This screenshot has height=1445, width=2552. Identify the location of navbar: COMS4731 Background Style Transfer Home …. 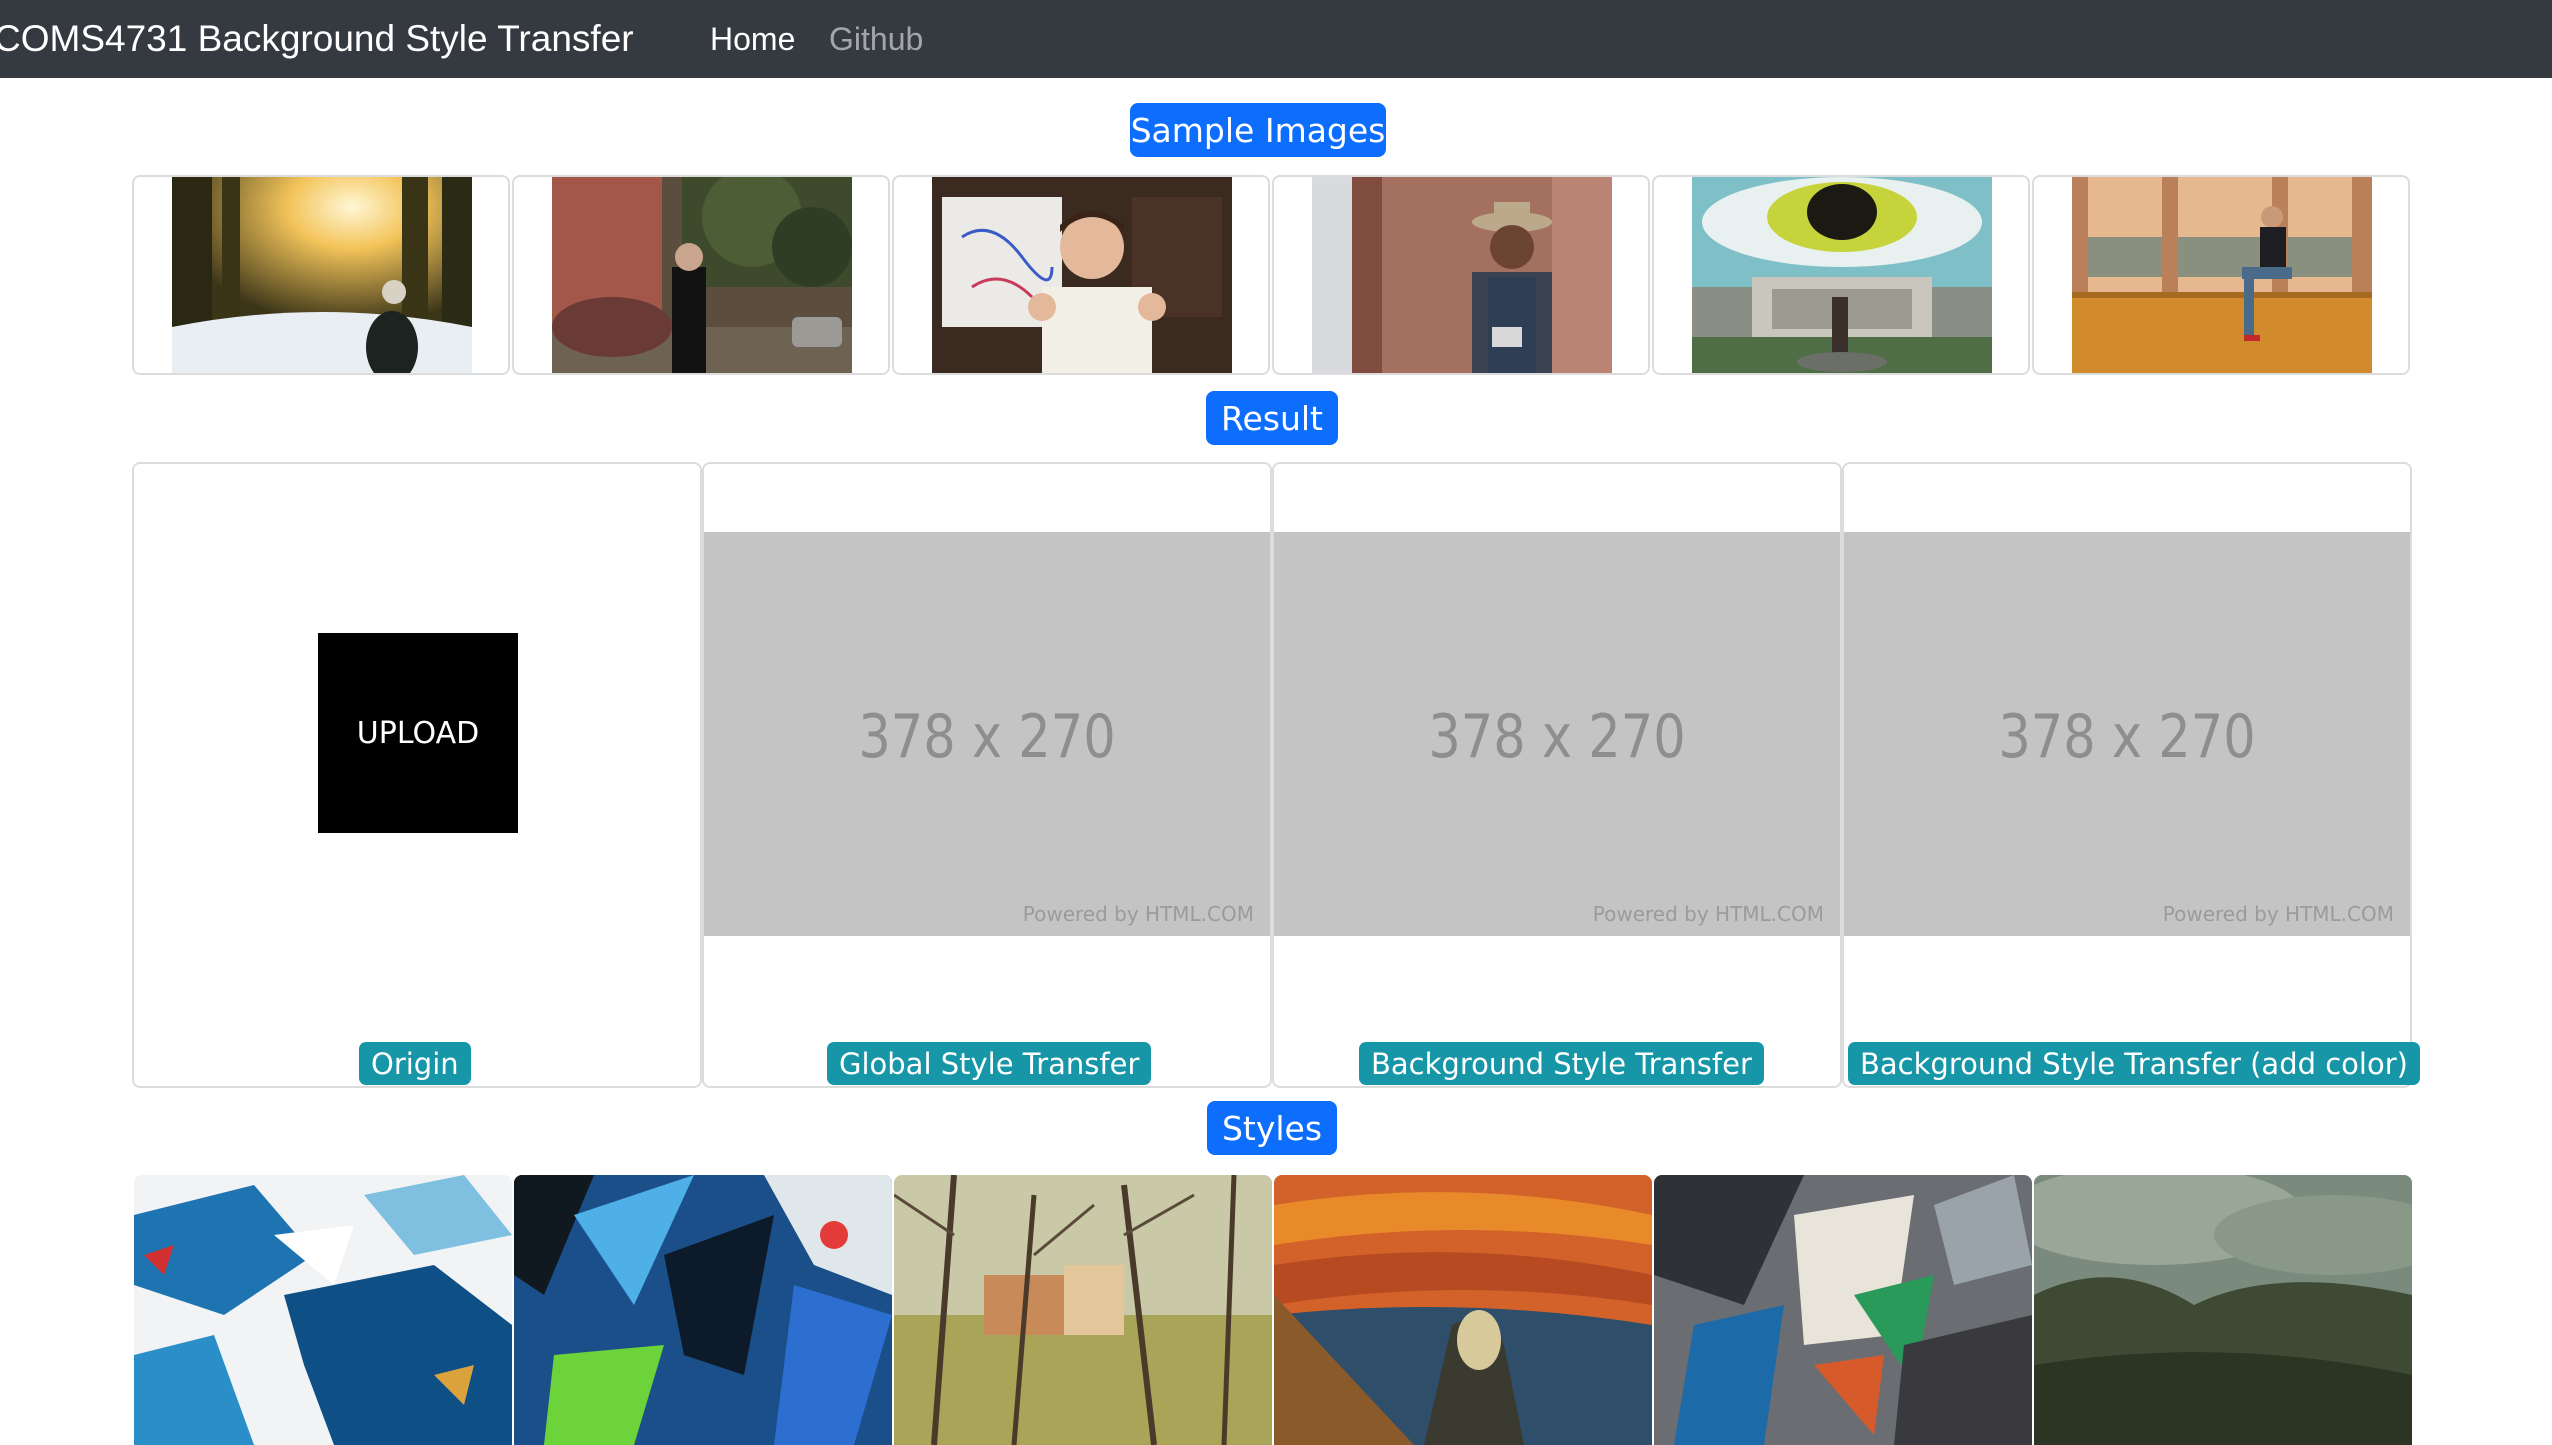
(1276, 39).